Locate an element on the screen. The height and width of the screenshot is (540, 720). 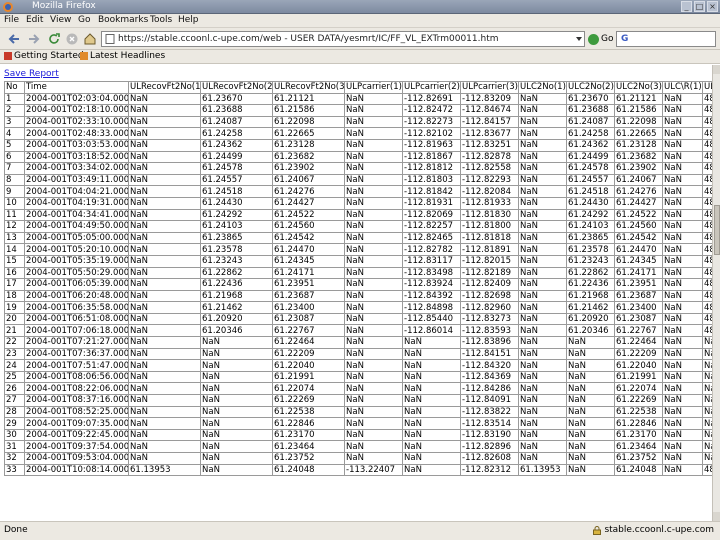
table-cell: 61.24560 is located at coordinates (308, 226).